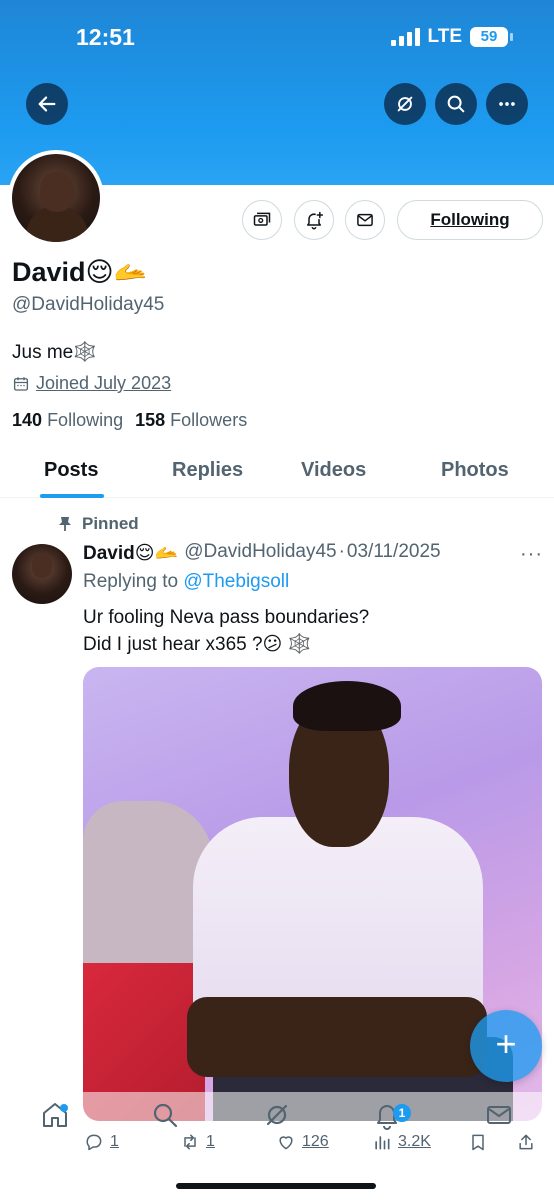 Image resolution: width=554 pixels, height=1200 pixels. What do you see at coordinates (105, 37) in the screenshot?
I see `status-time: 12:51` at bounding box center [105, 37].